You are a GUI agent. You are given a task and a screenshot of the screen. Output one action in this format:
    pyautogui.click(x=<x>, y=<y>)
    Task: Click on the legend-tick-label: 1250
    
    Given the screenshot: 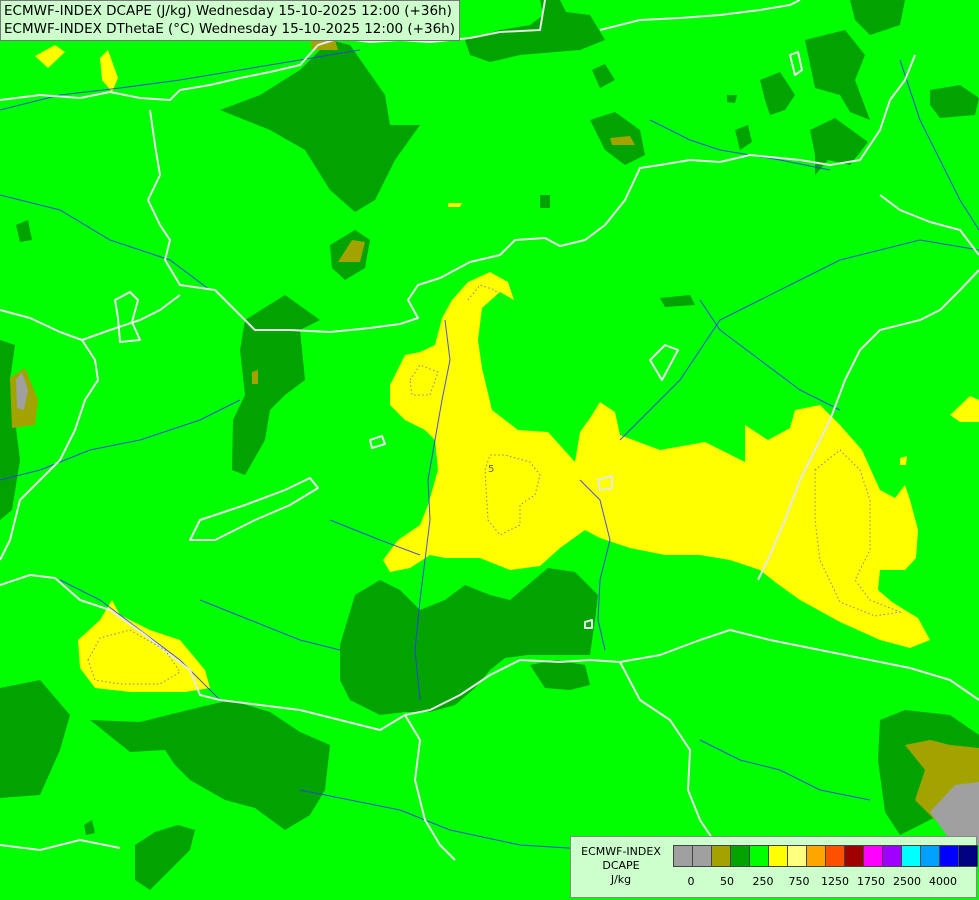 What is the action you would take?
    pyautogui.click(x=835, y=881)
    